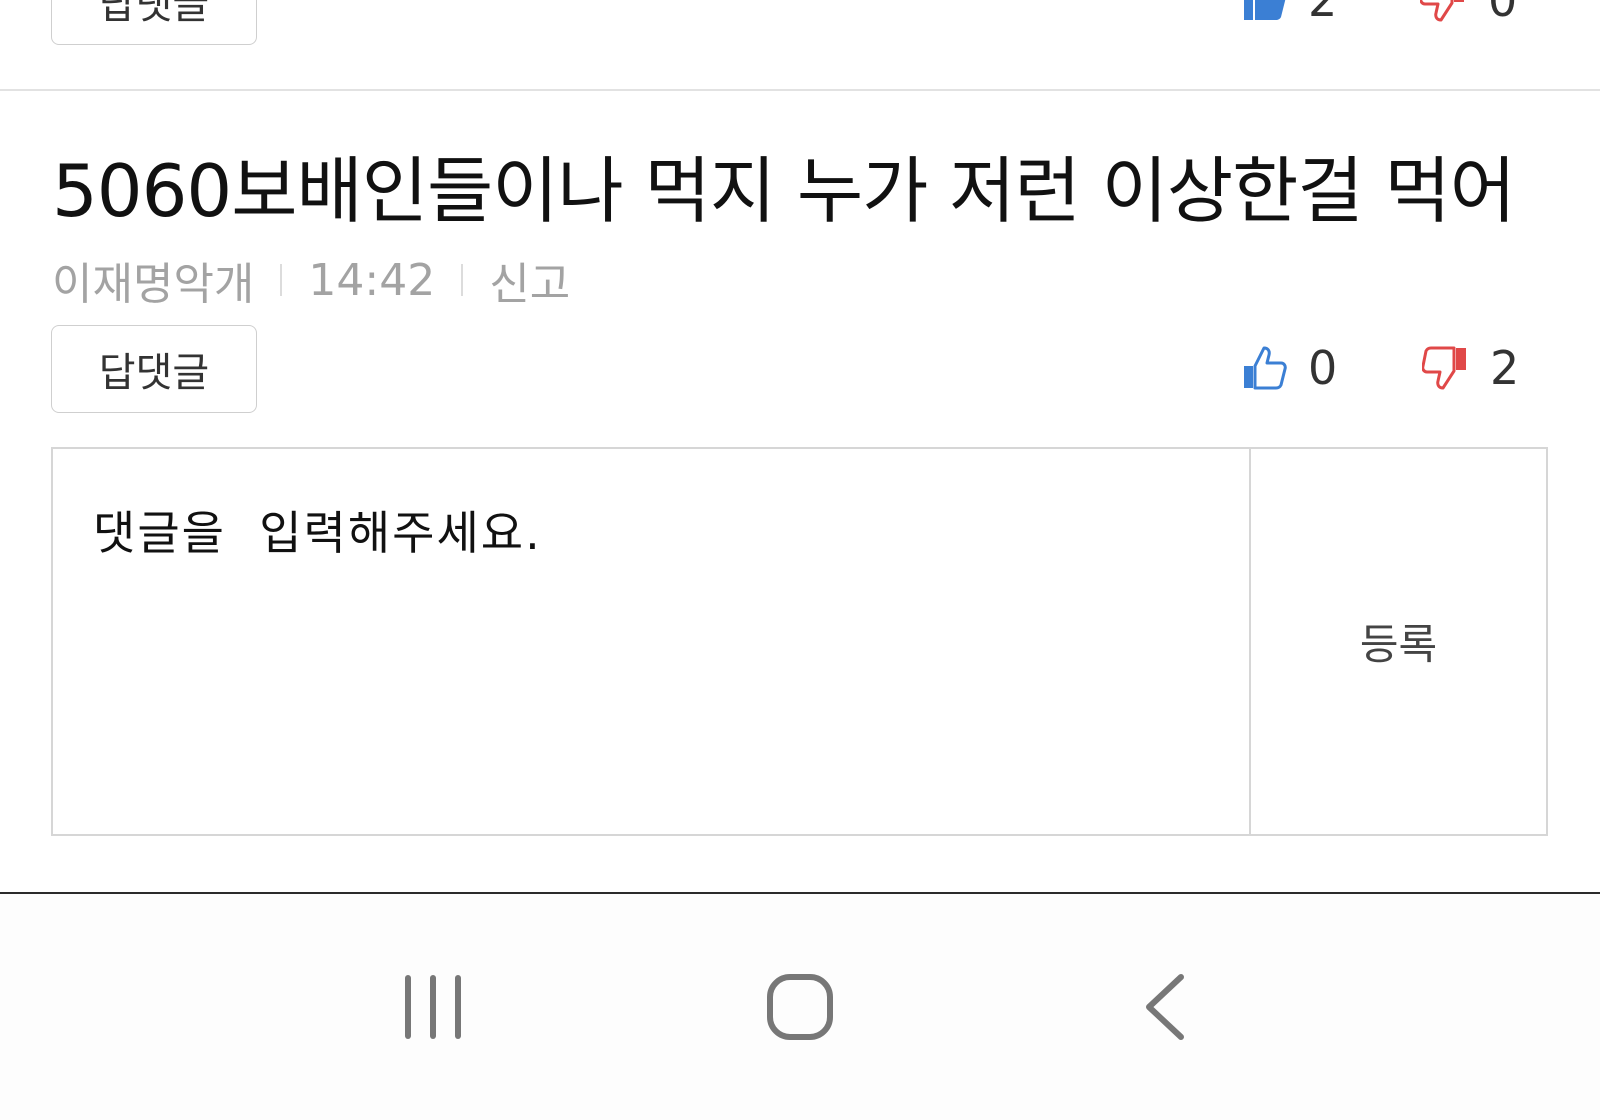 The height and width of the screenshot is (1120, 1600). I want to click on dislike-count: 2, so click(1505, 368).